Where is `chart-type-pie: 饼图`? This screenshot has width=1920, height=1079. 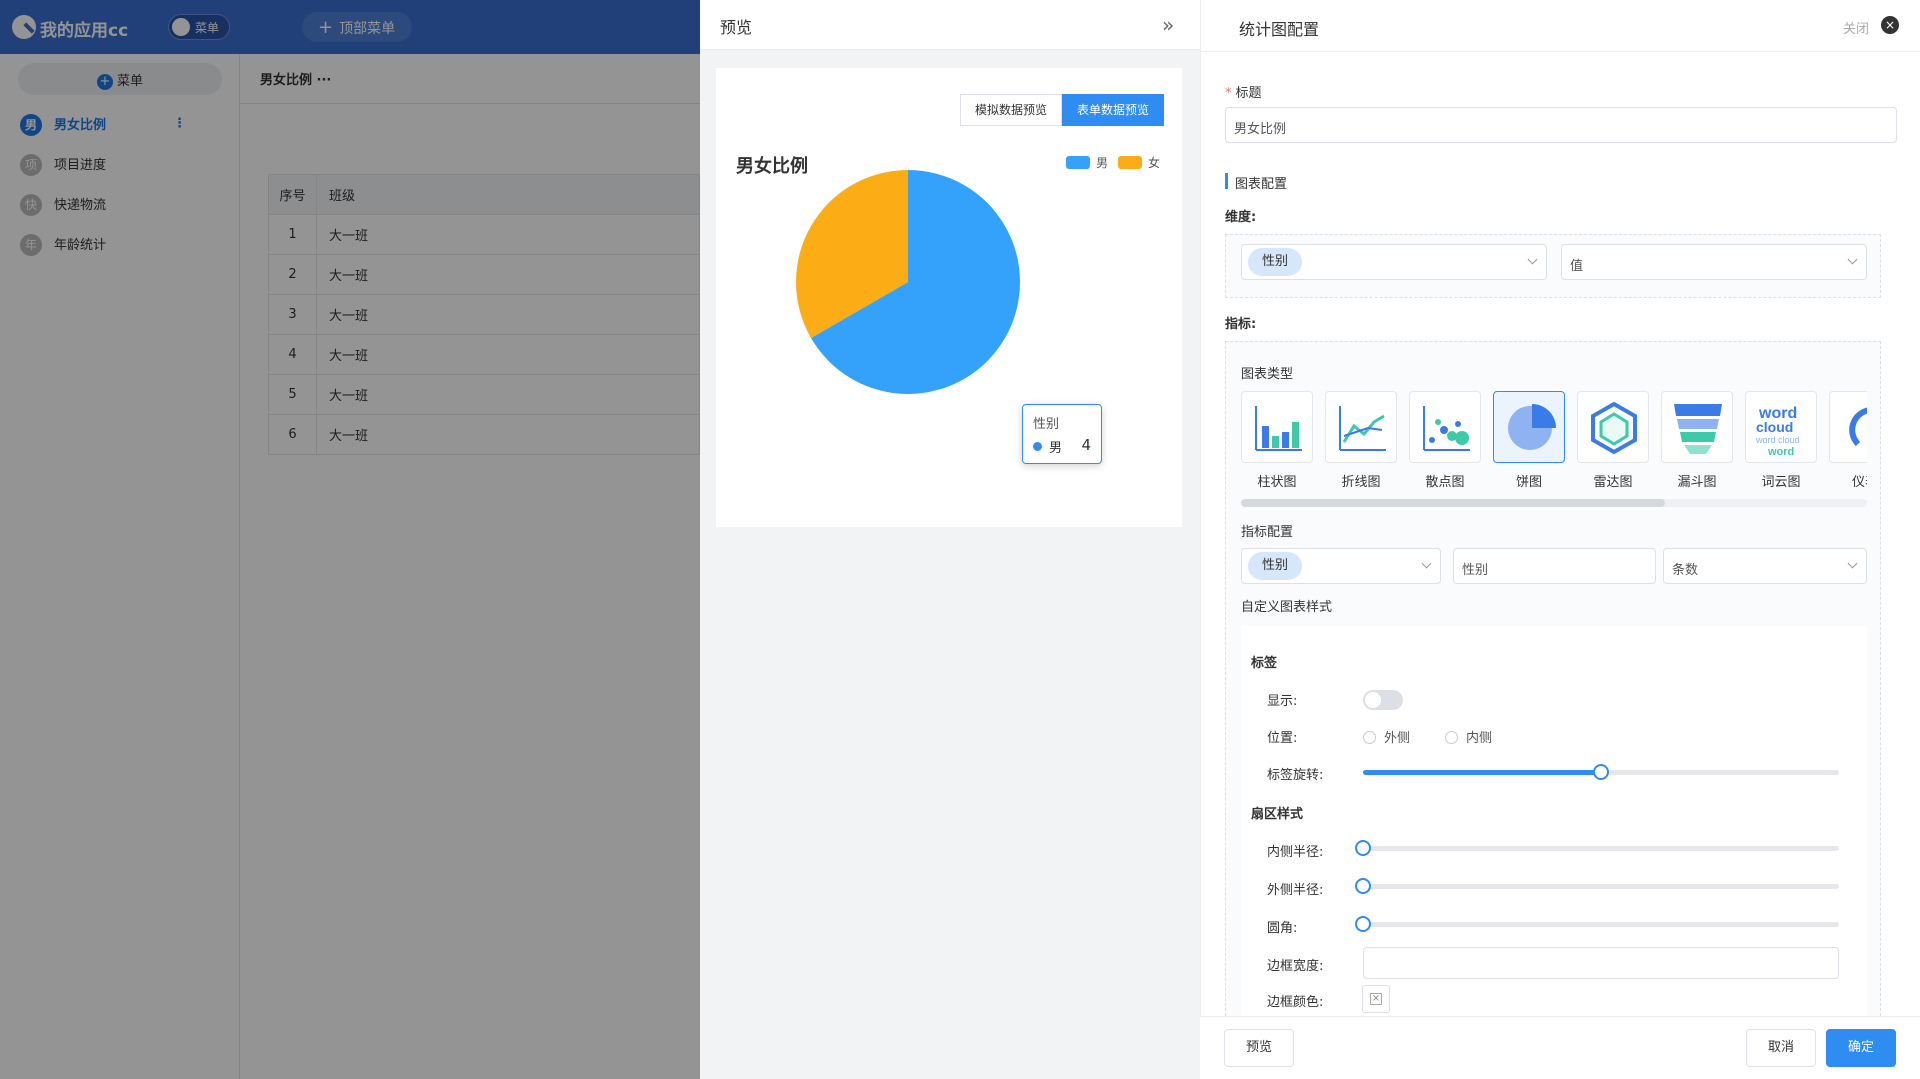
chart-type-pie: 饼图 is located at coordinates (1529, 441).